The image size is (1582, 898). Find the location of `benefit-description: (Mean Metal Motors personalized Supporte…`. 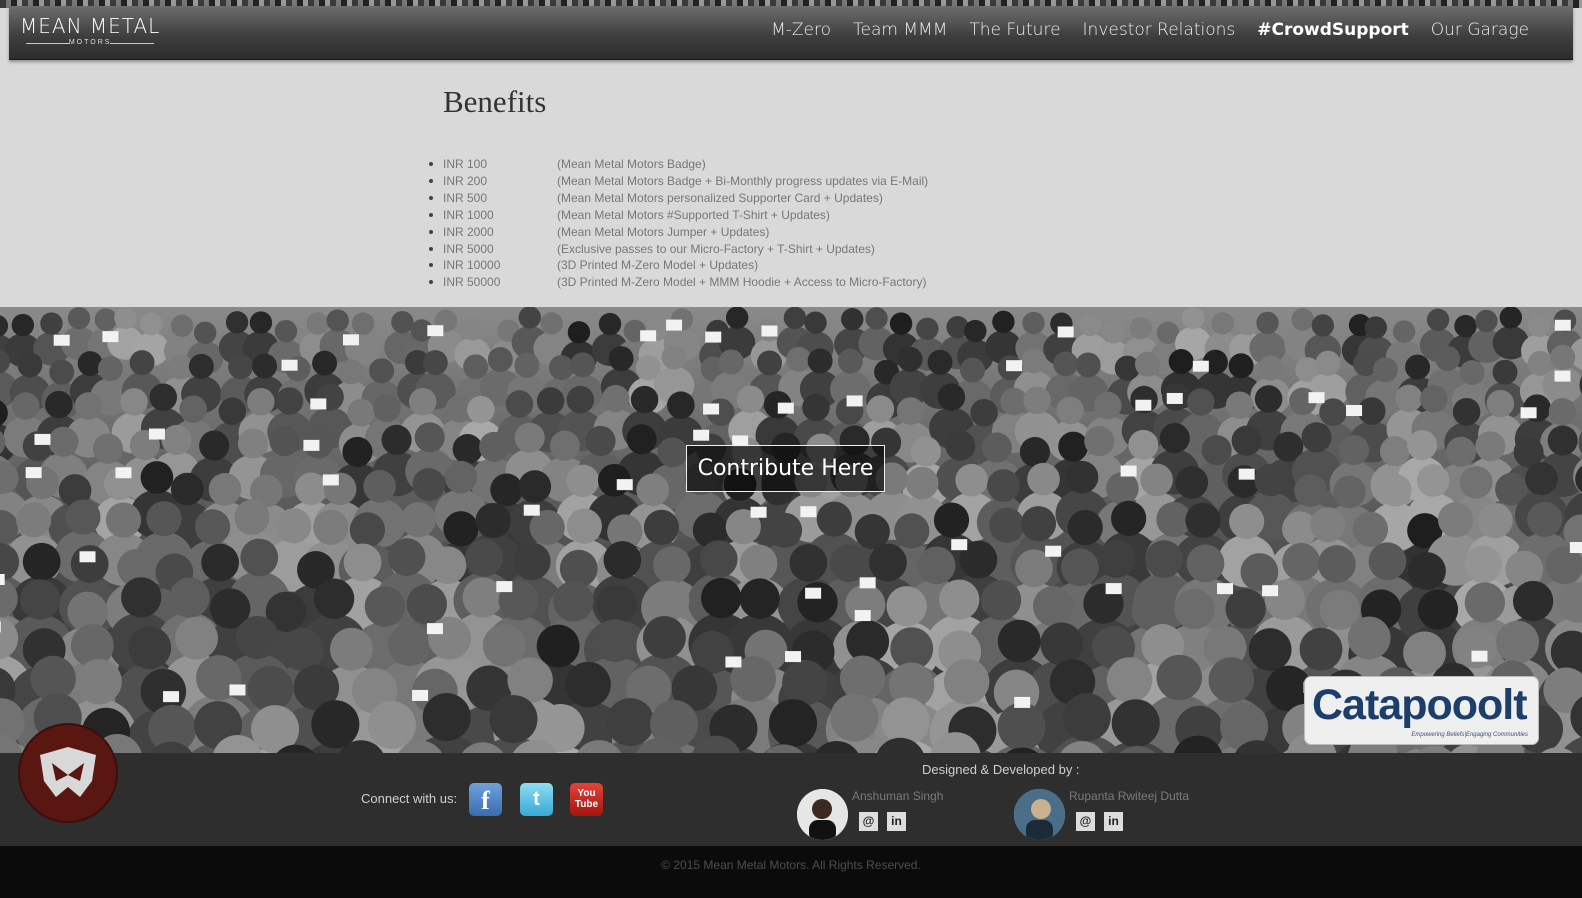

benefit-description: (Mean Metal Motors personalized Supporte… is located at coordinates (720, 197).